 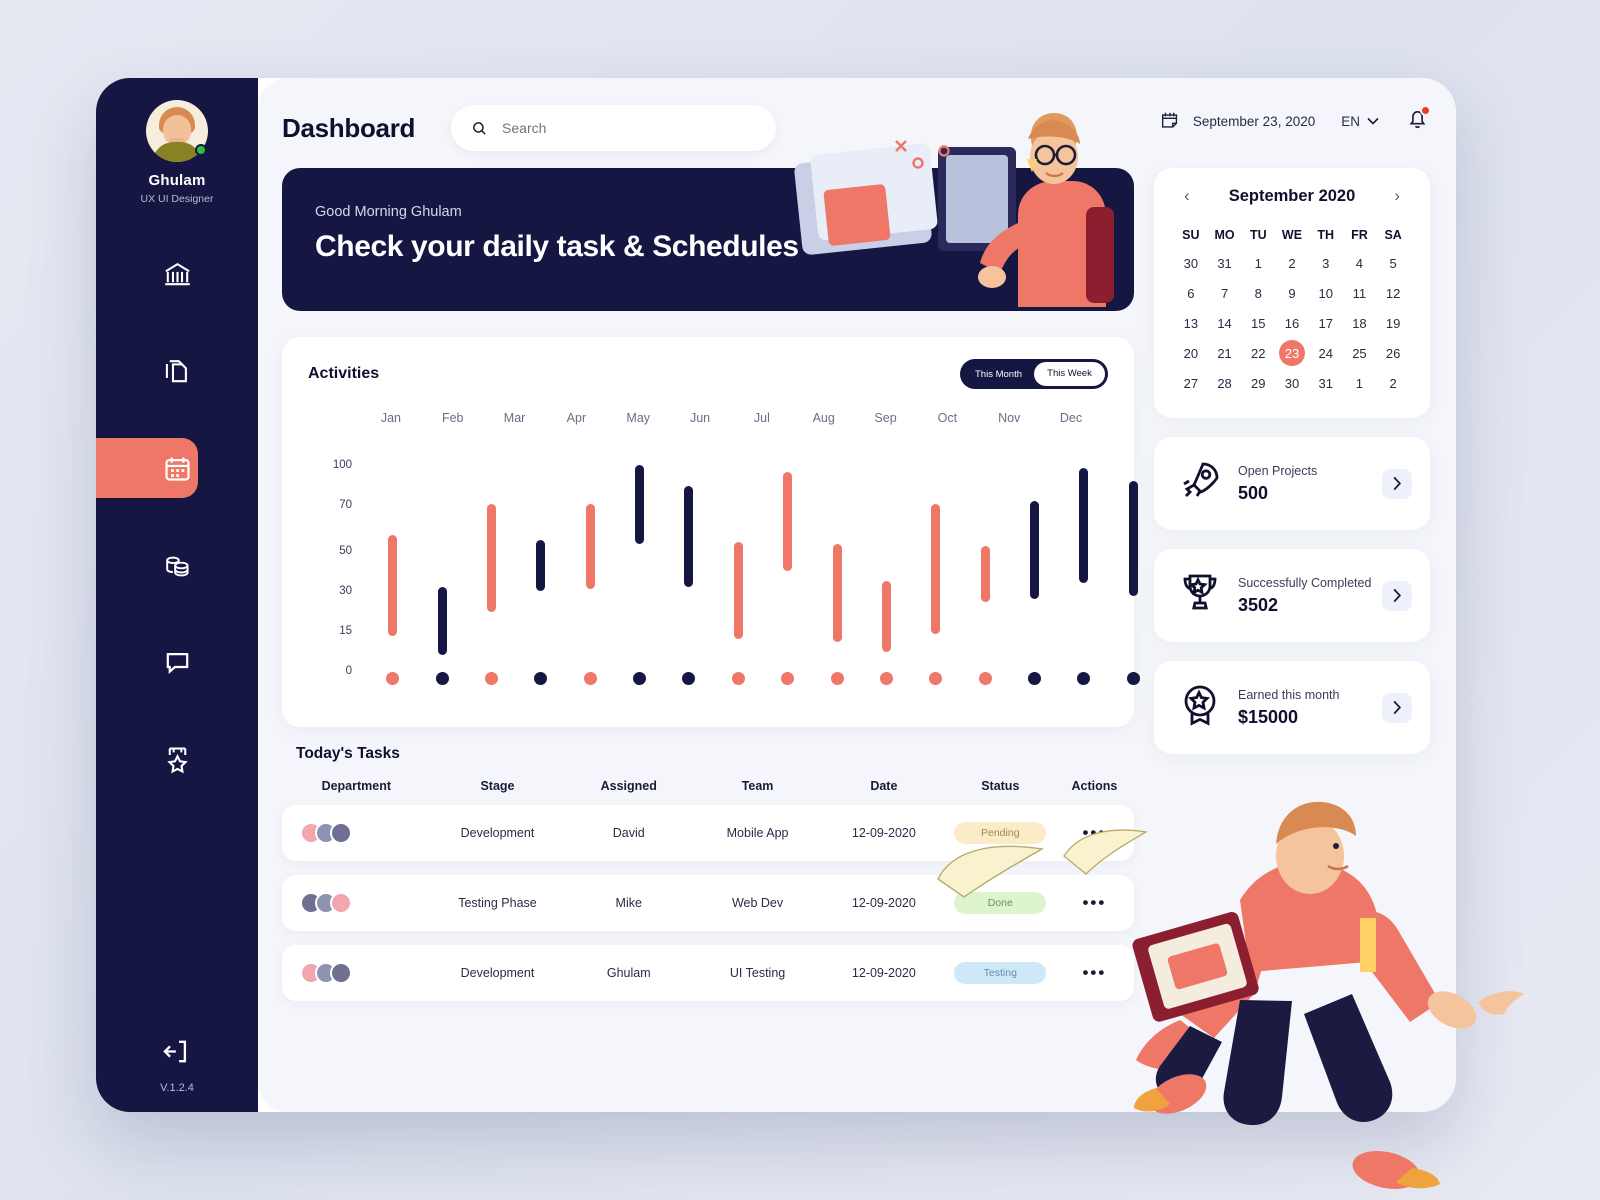 I want to click on row-status: Testing, so click(x=1000, y=973).